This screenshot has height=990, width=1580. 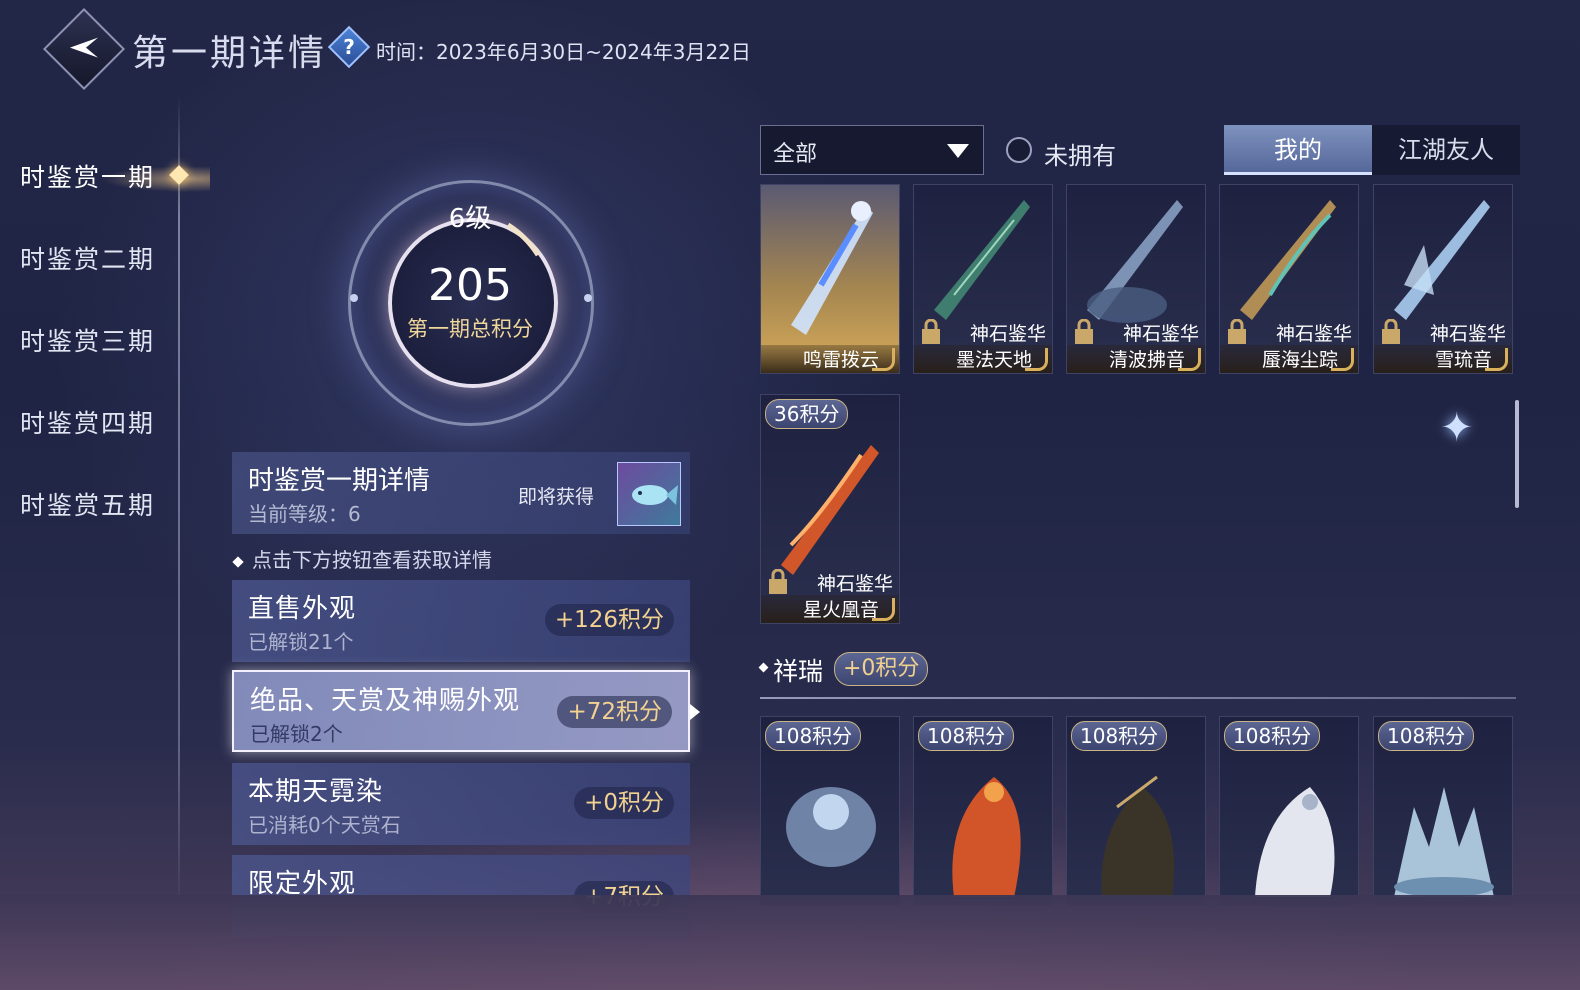 What do you see at coordinates (798, 671) in the screenshot?
I see `section-title: 祥瑞` at bounding box center [798, 671].